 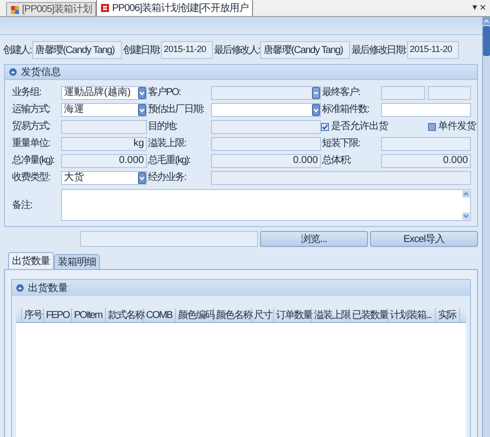 I want to click on text-area, so click(x=266, y=205).